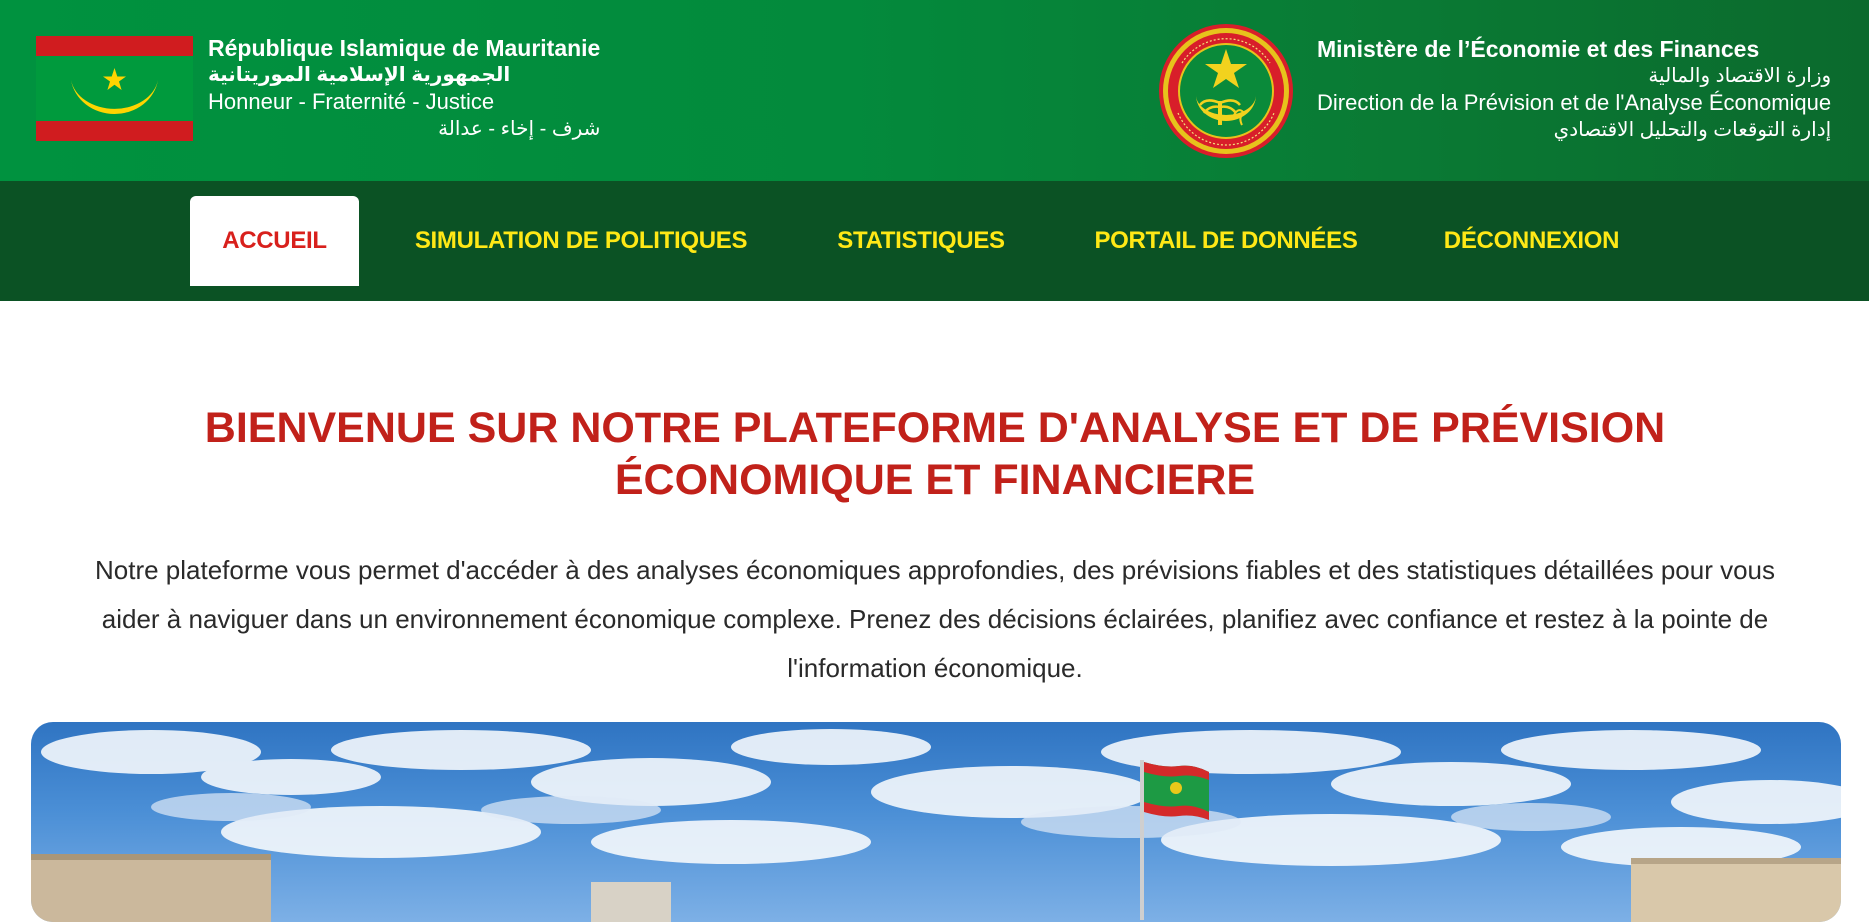 The width and height of the screenshot is (1869, 922). I want to click on national-seal-icon, so click(1226, 91).